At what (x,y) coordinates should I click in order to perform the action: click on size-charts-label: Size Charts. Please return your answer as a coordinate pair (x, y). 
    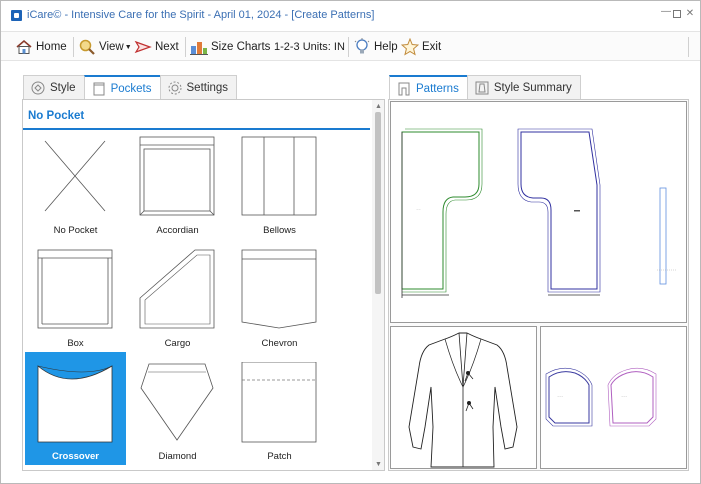
    Looking at the image, I should click on (241, 47).